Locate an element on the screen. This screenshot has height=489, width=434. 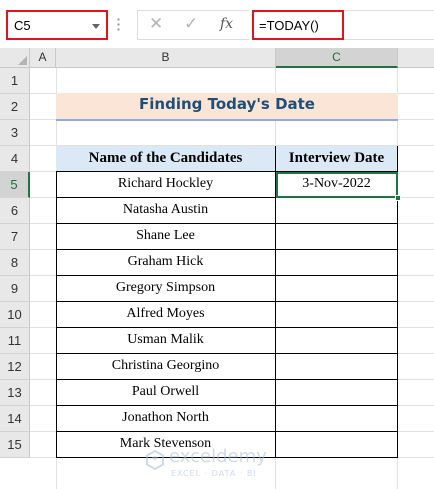
table-cell-candidate: Jonathon North is located at coordinates (166, 419).